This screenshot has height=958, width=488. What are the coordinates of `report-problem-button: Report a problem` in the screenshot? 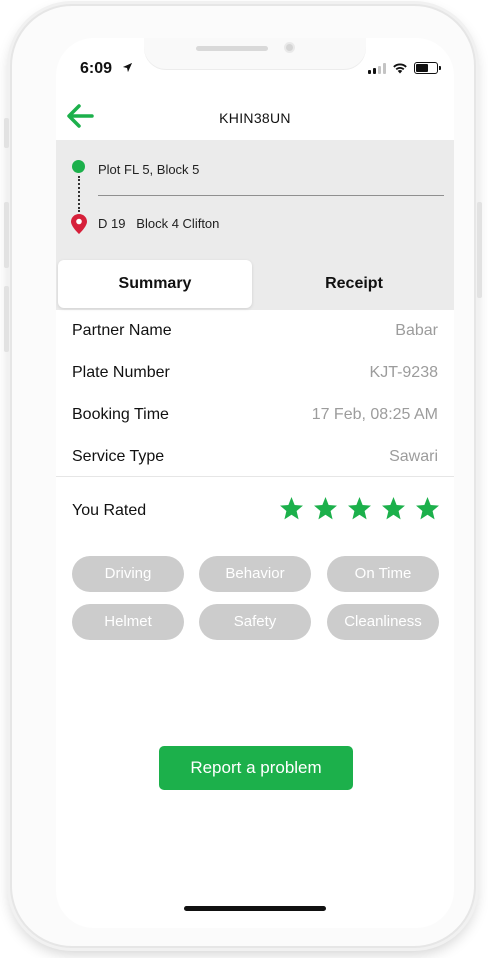 It's located at (256, 768).